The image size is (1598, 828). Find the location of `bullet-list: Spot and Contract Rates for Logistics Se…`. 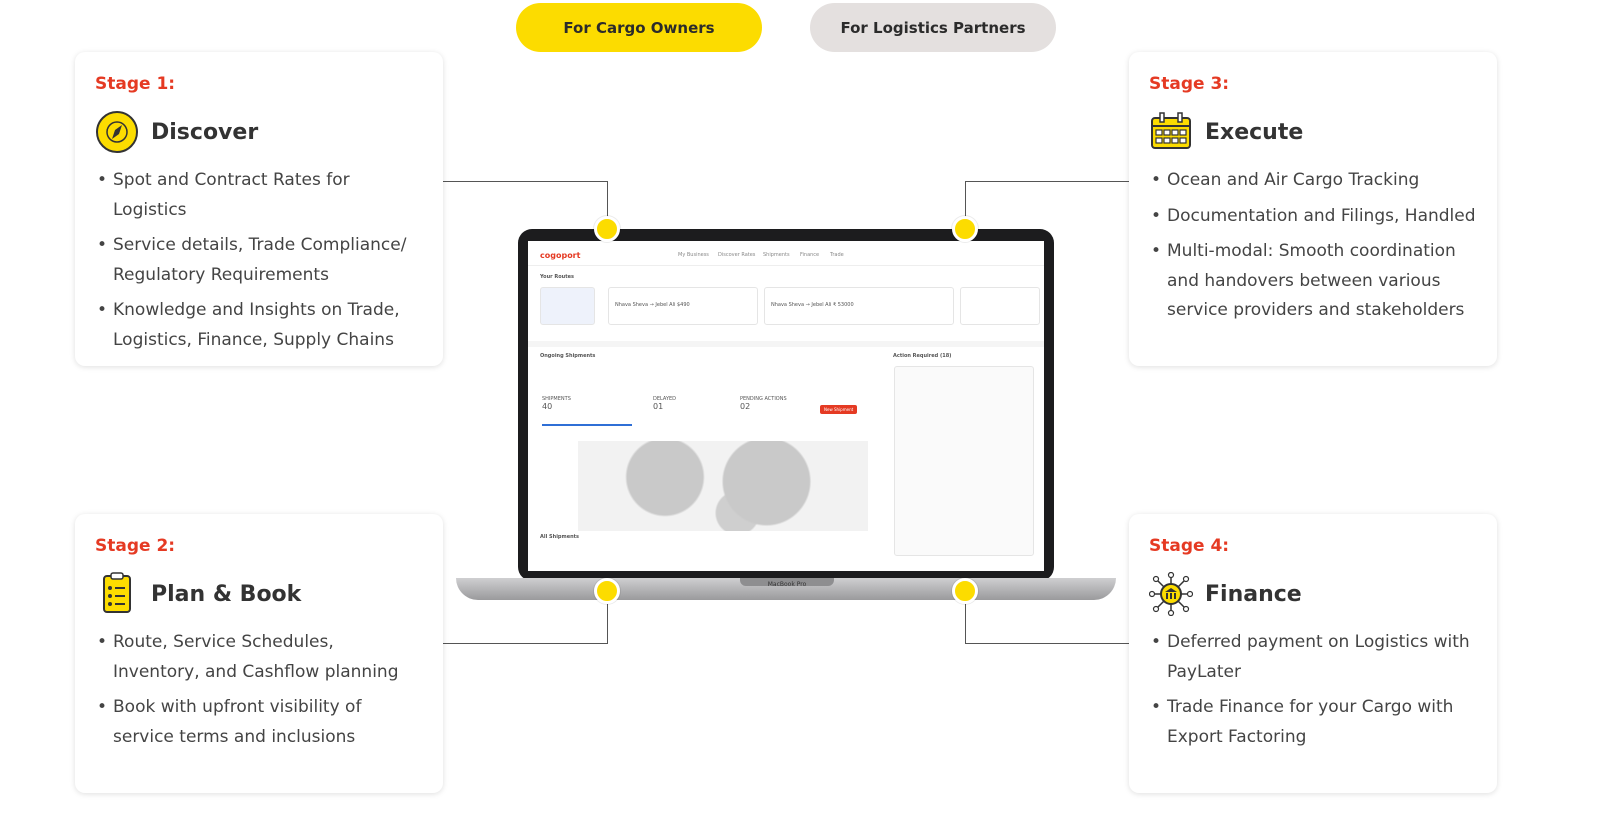

bullet-list: Spot and Contract Rates for Logistics Se… is located at coordinates (259, 260).